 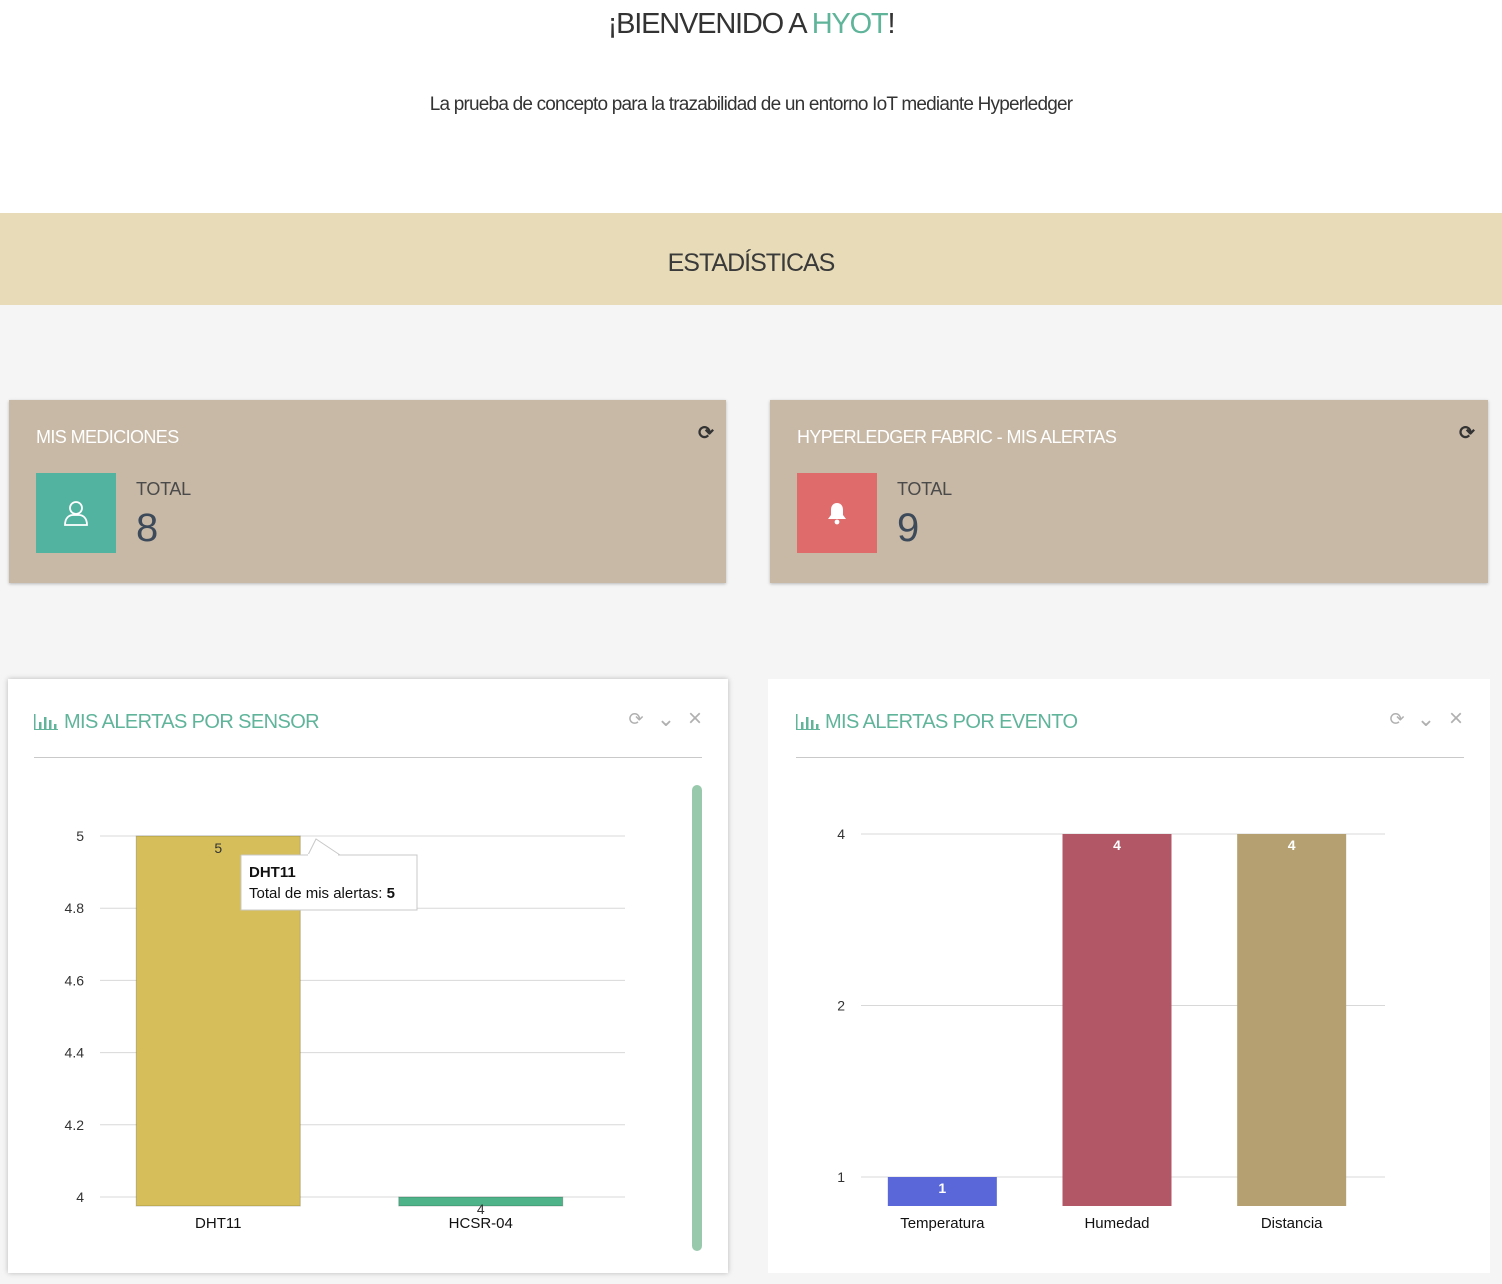 I want to click on page-title: ¡BIENVENIDO A HYOT!, so click(x=751, y=24).